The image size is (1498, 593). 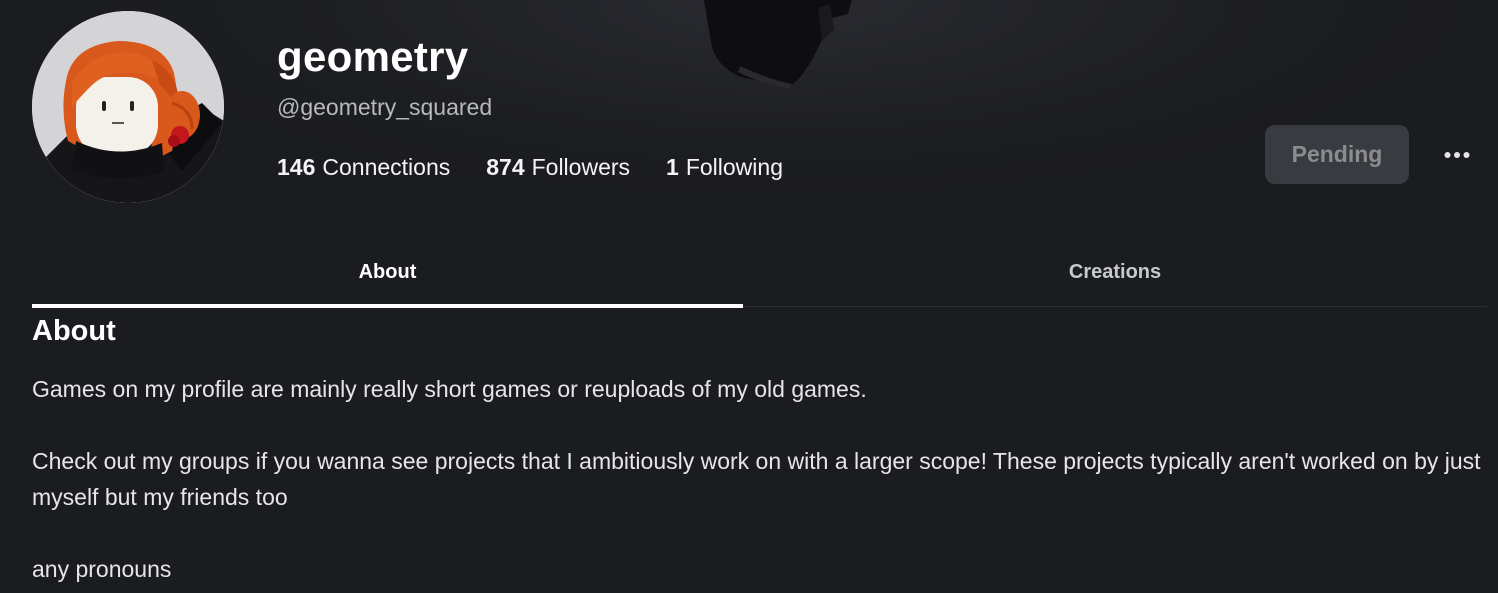 I want to click on pending-button: Pending, so click(x=1337, y=154).